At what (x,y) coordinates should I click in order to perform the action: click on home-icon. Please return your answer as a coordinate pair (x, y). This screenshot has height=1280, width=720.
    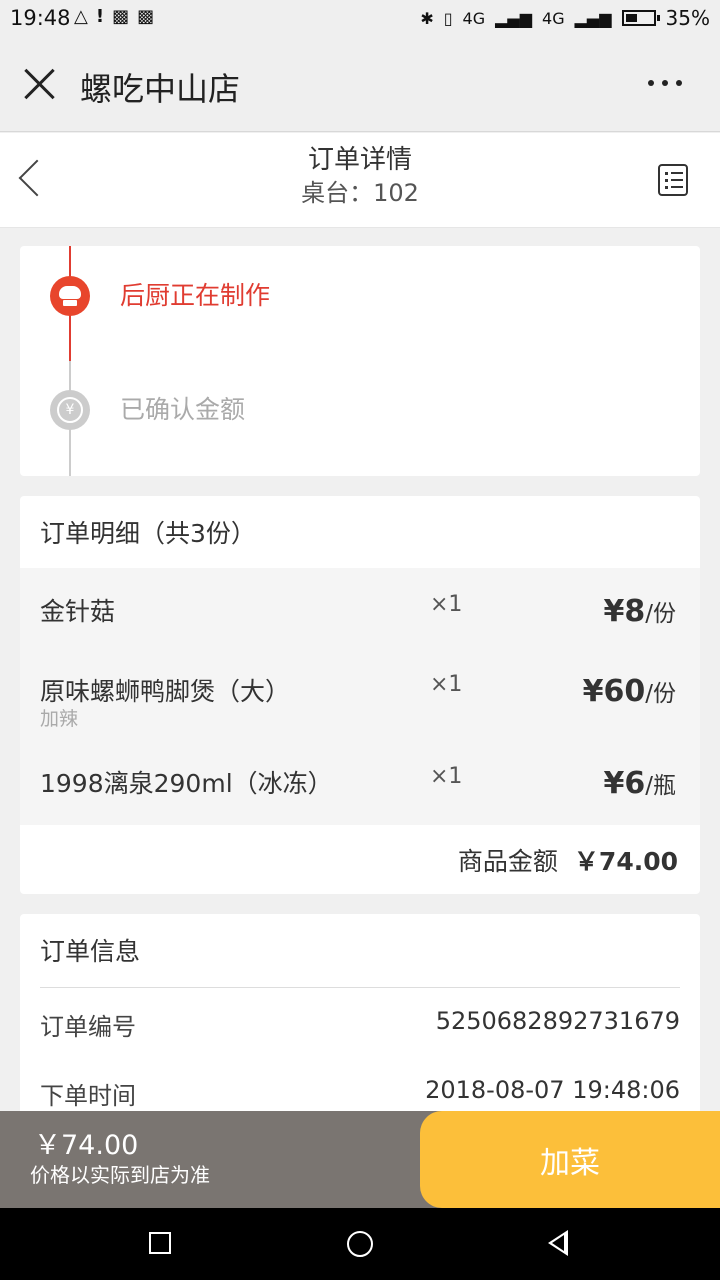
    Looking at the image, I should click on (360, 1244).